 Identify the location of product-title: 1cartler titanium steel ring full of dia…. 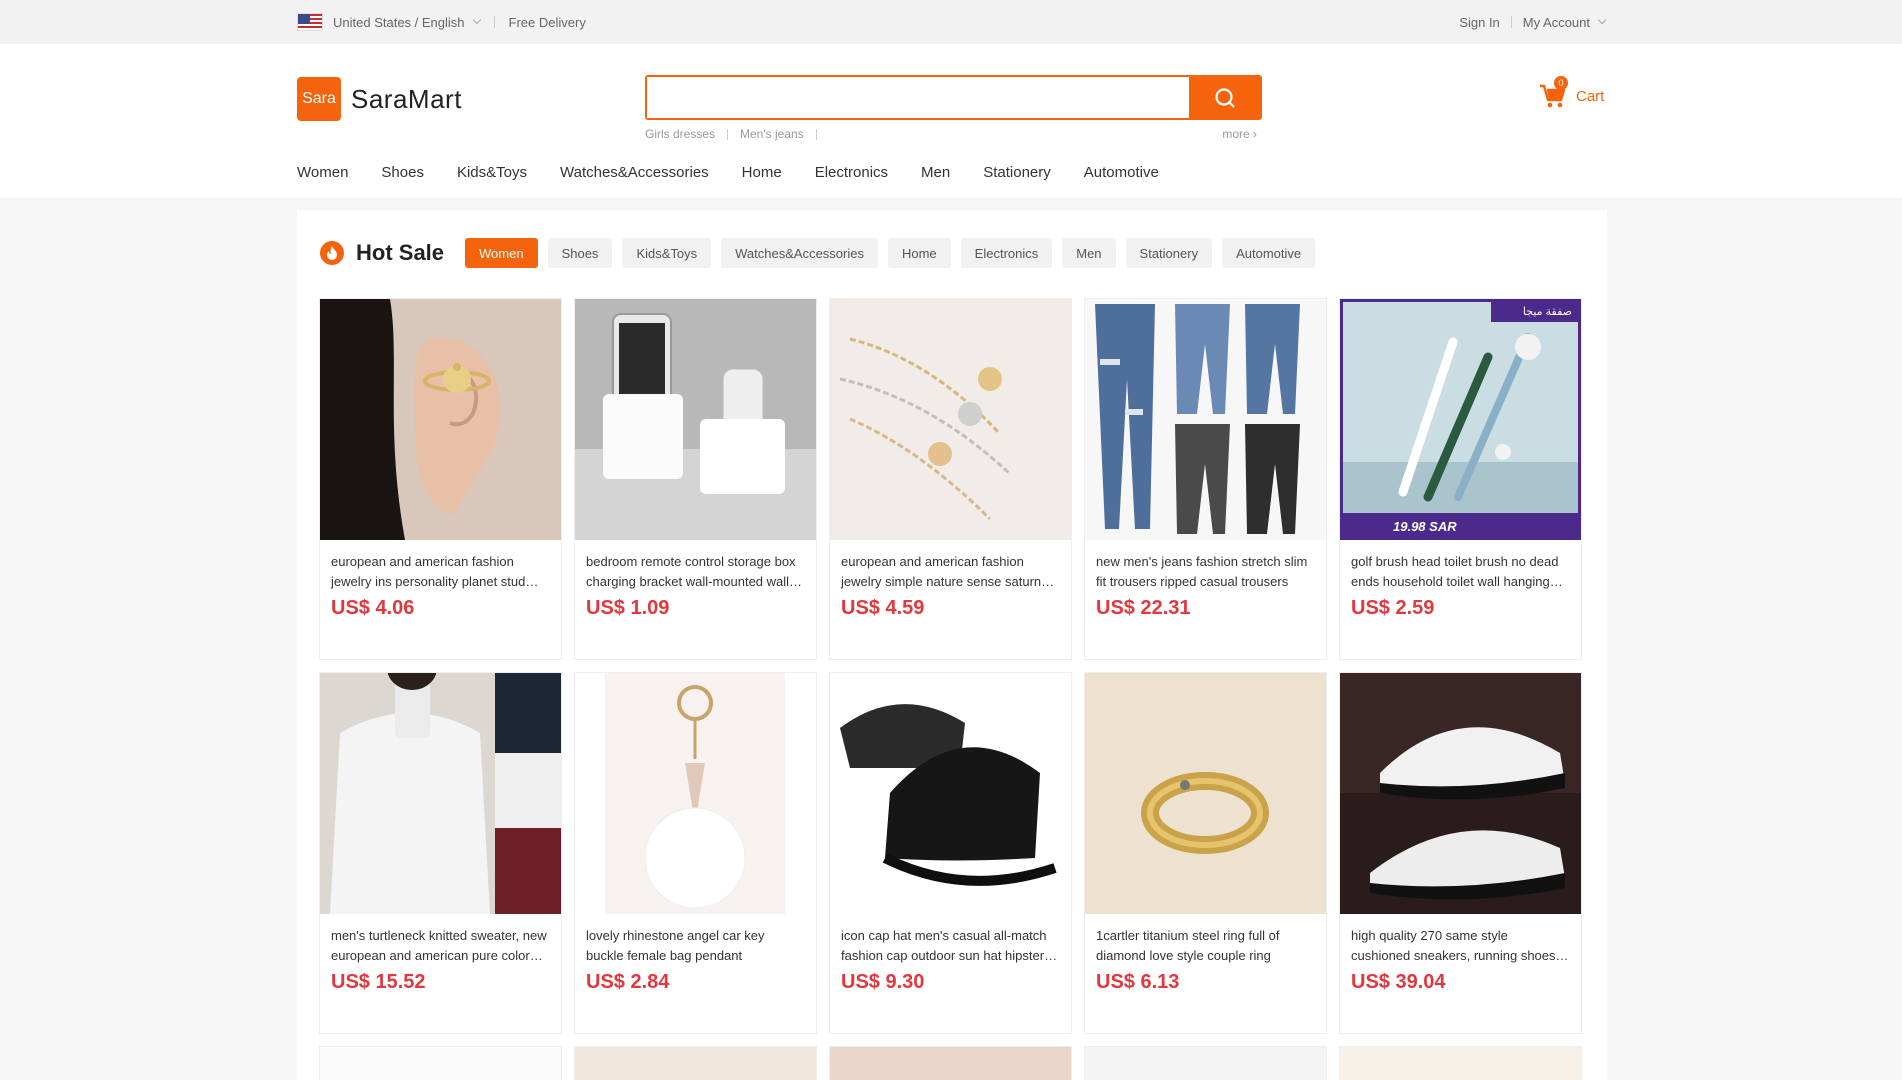
(1205, 940).